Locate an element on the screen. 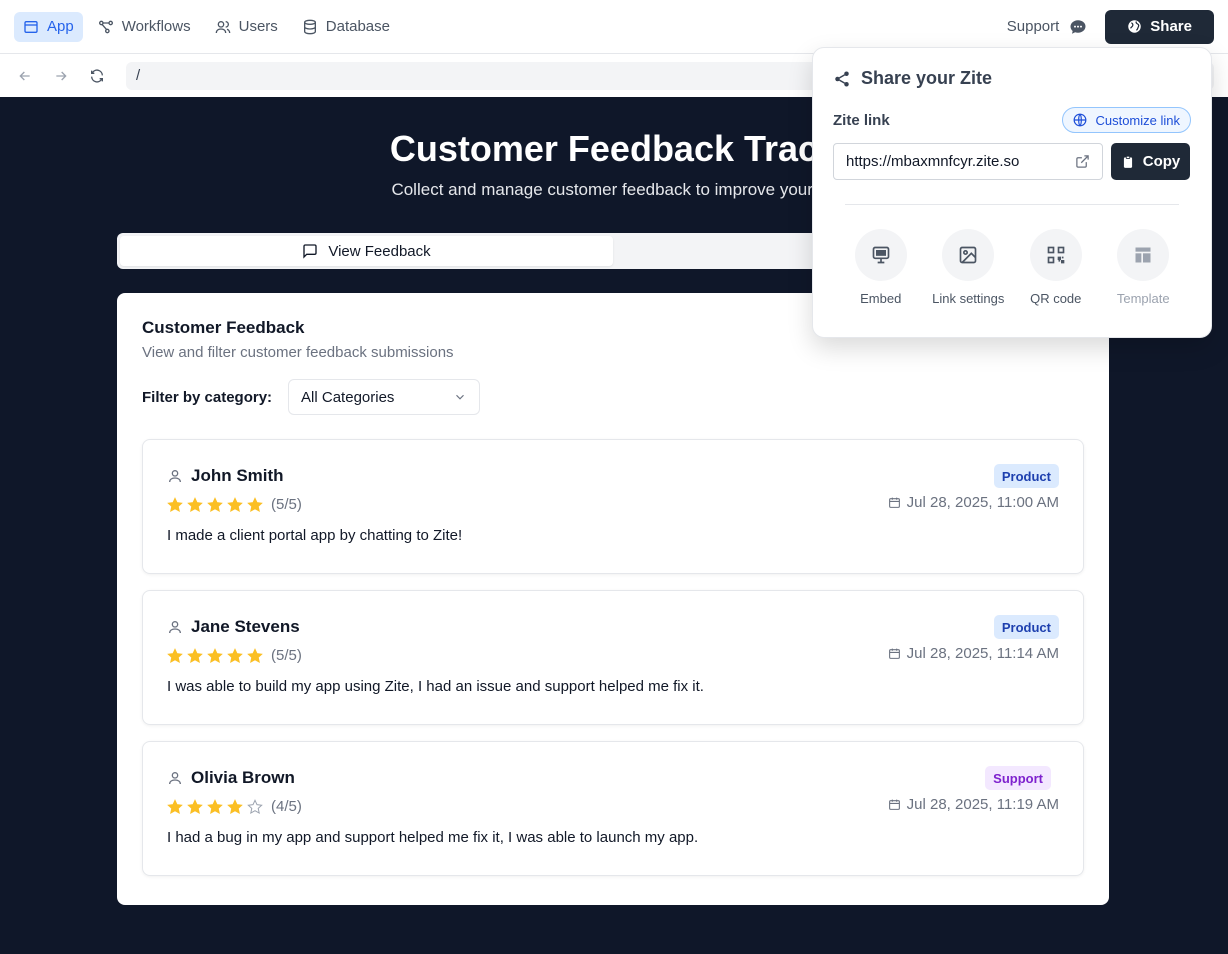  app-window-icon is located at coordinates (31, 26).